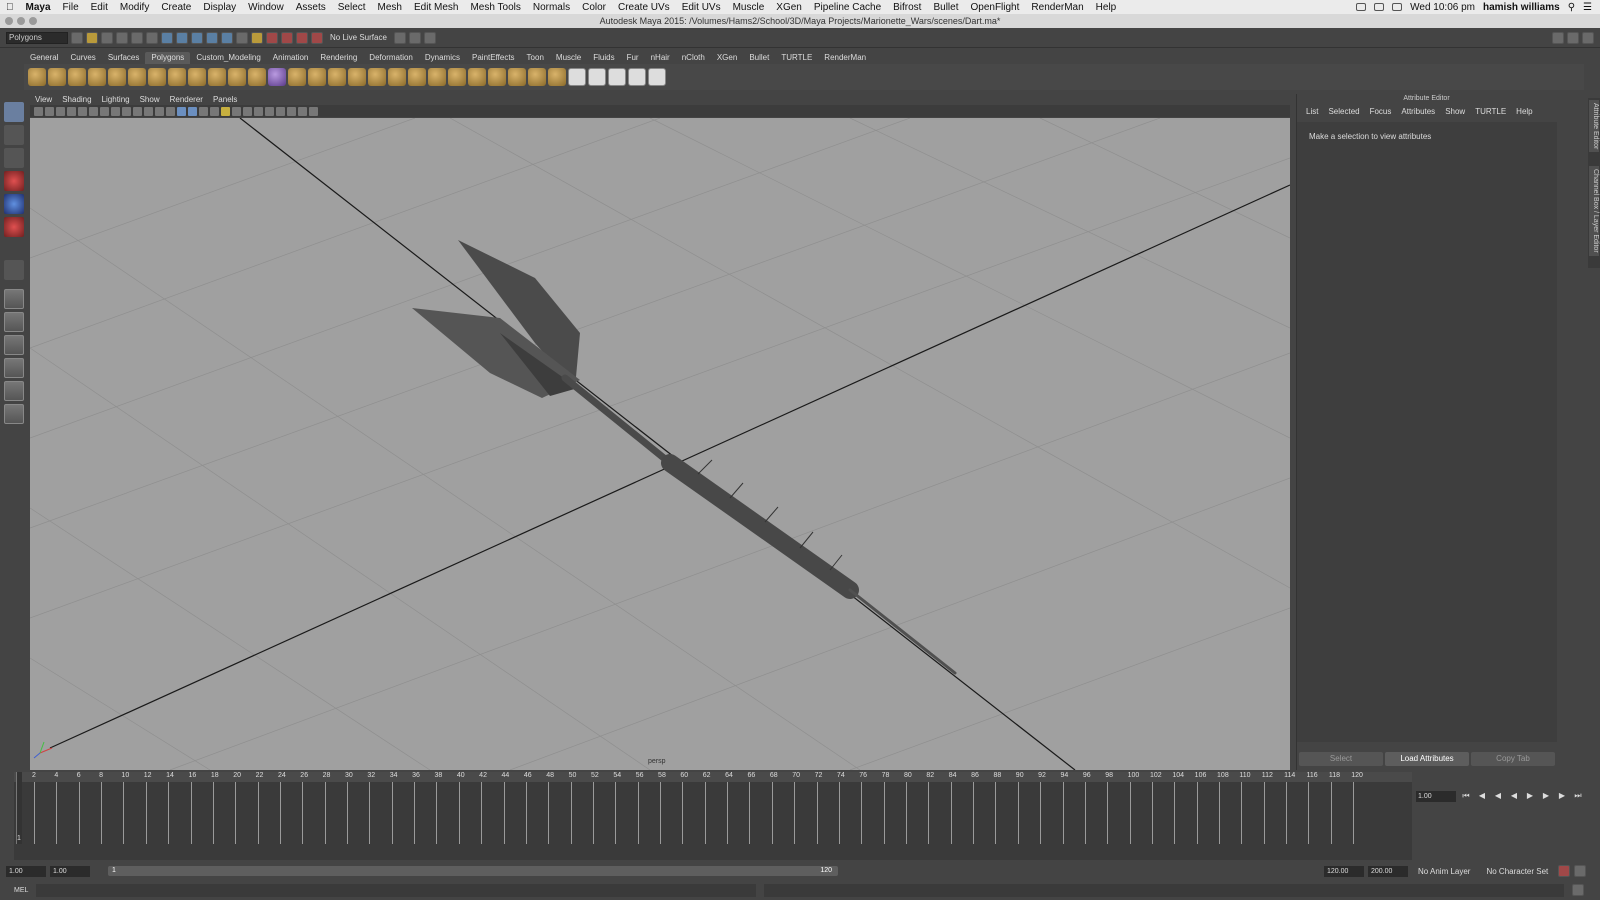 Image resolution: width=1600 pixels, height=900 pixels. I want to click on animation-start-field: 1.00, so click(26, 871).